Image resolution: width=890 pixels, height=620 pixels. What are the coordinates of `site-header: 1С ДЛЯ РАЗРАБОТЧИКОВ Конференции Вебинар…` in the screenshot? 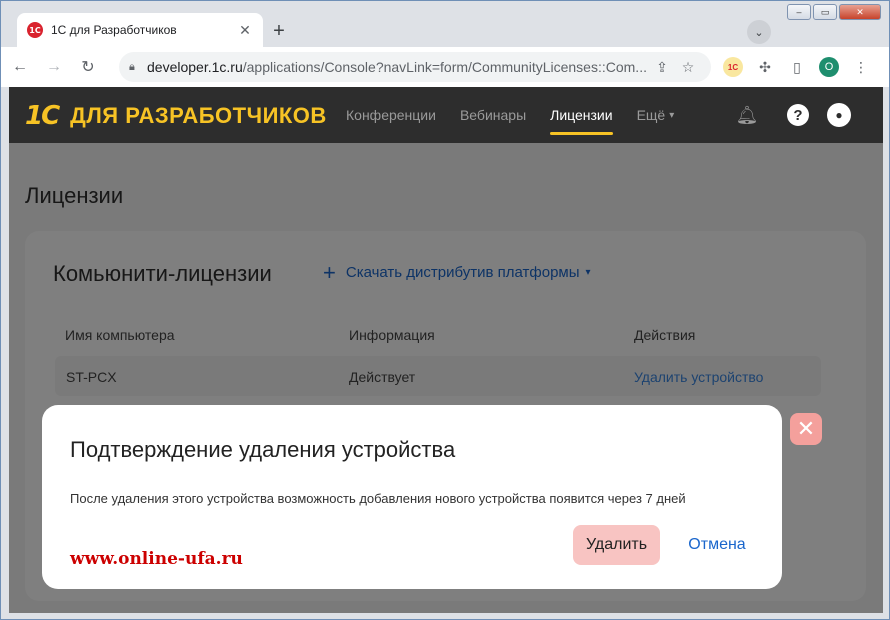 It's located at (446, 115).